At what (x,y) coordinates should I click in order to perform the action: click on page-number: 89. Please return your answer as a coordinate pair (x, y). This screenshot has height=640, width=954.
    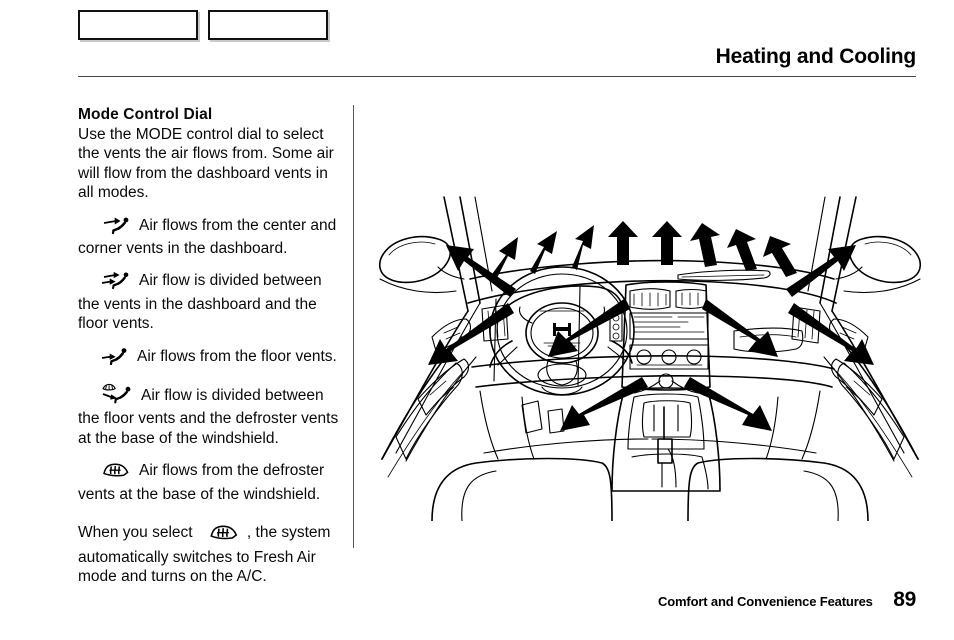
    Looking at the image, I should click on (904, 599).